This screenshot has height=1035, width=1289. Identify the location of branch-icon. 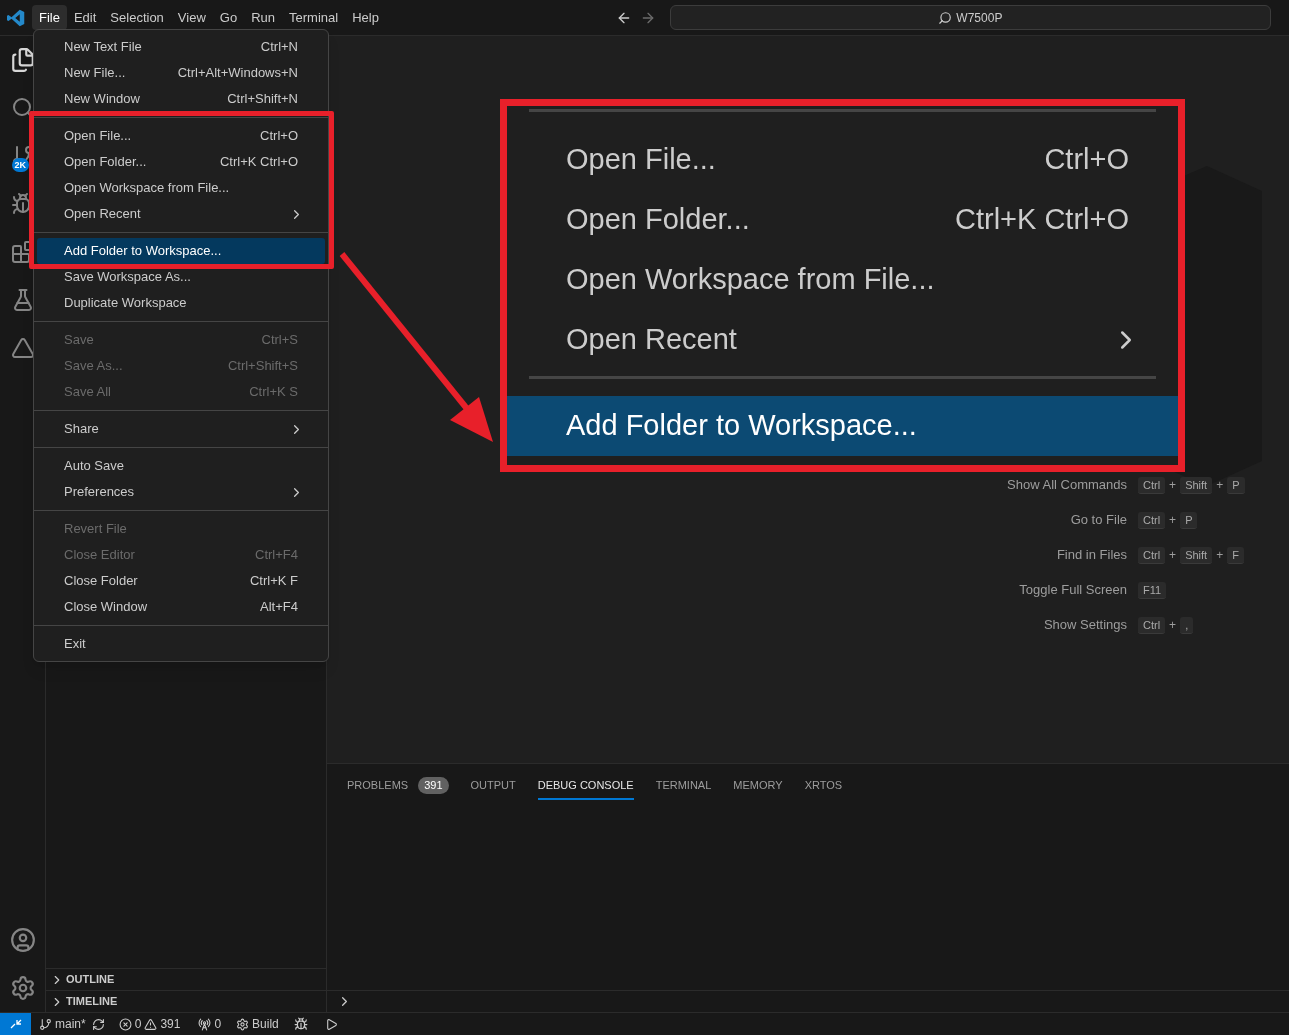
(45, 1024).